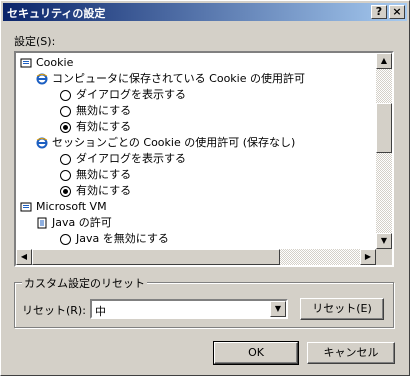 Image resolution: width=410 pixels, height=376 pixels. Describe the element at coordinates (351, 353) in the screenshot. I see `cancel-button: キャンセル` at that location.